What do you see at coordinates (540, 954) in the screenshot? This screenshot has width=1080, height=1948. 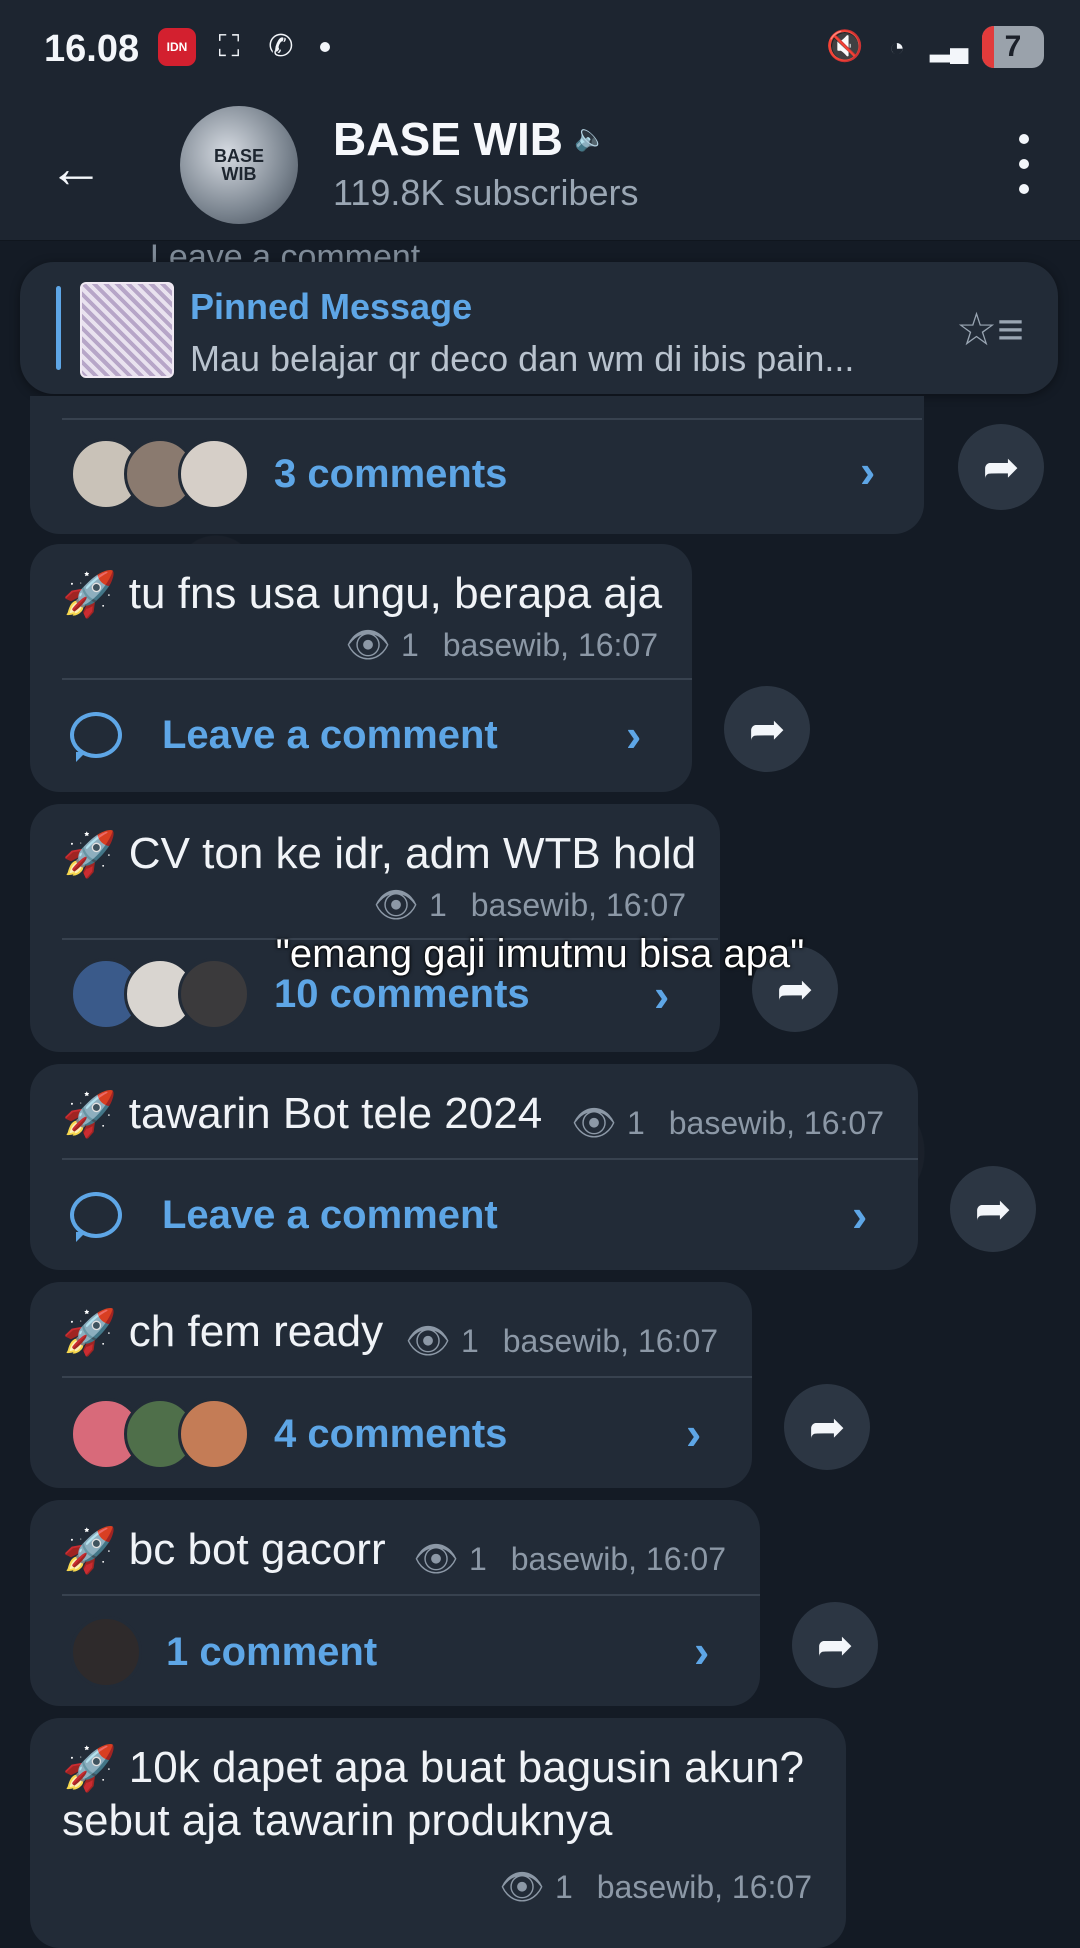 I see `video-caption: "emang gaji imutmu bisa apa"` at bounding box center [540, 954].